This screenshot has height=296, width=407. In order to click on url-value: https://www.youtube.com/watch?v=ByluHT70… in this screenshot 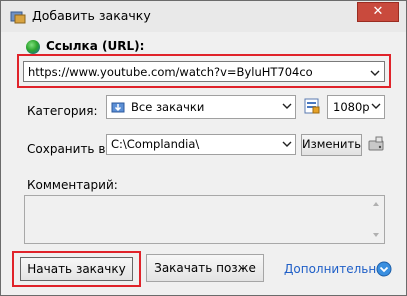, I will do `click(170, 72)`.